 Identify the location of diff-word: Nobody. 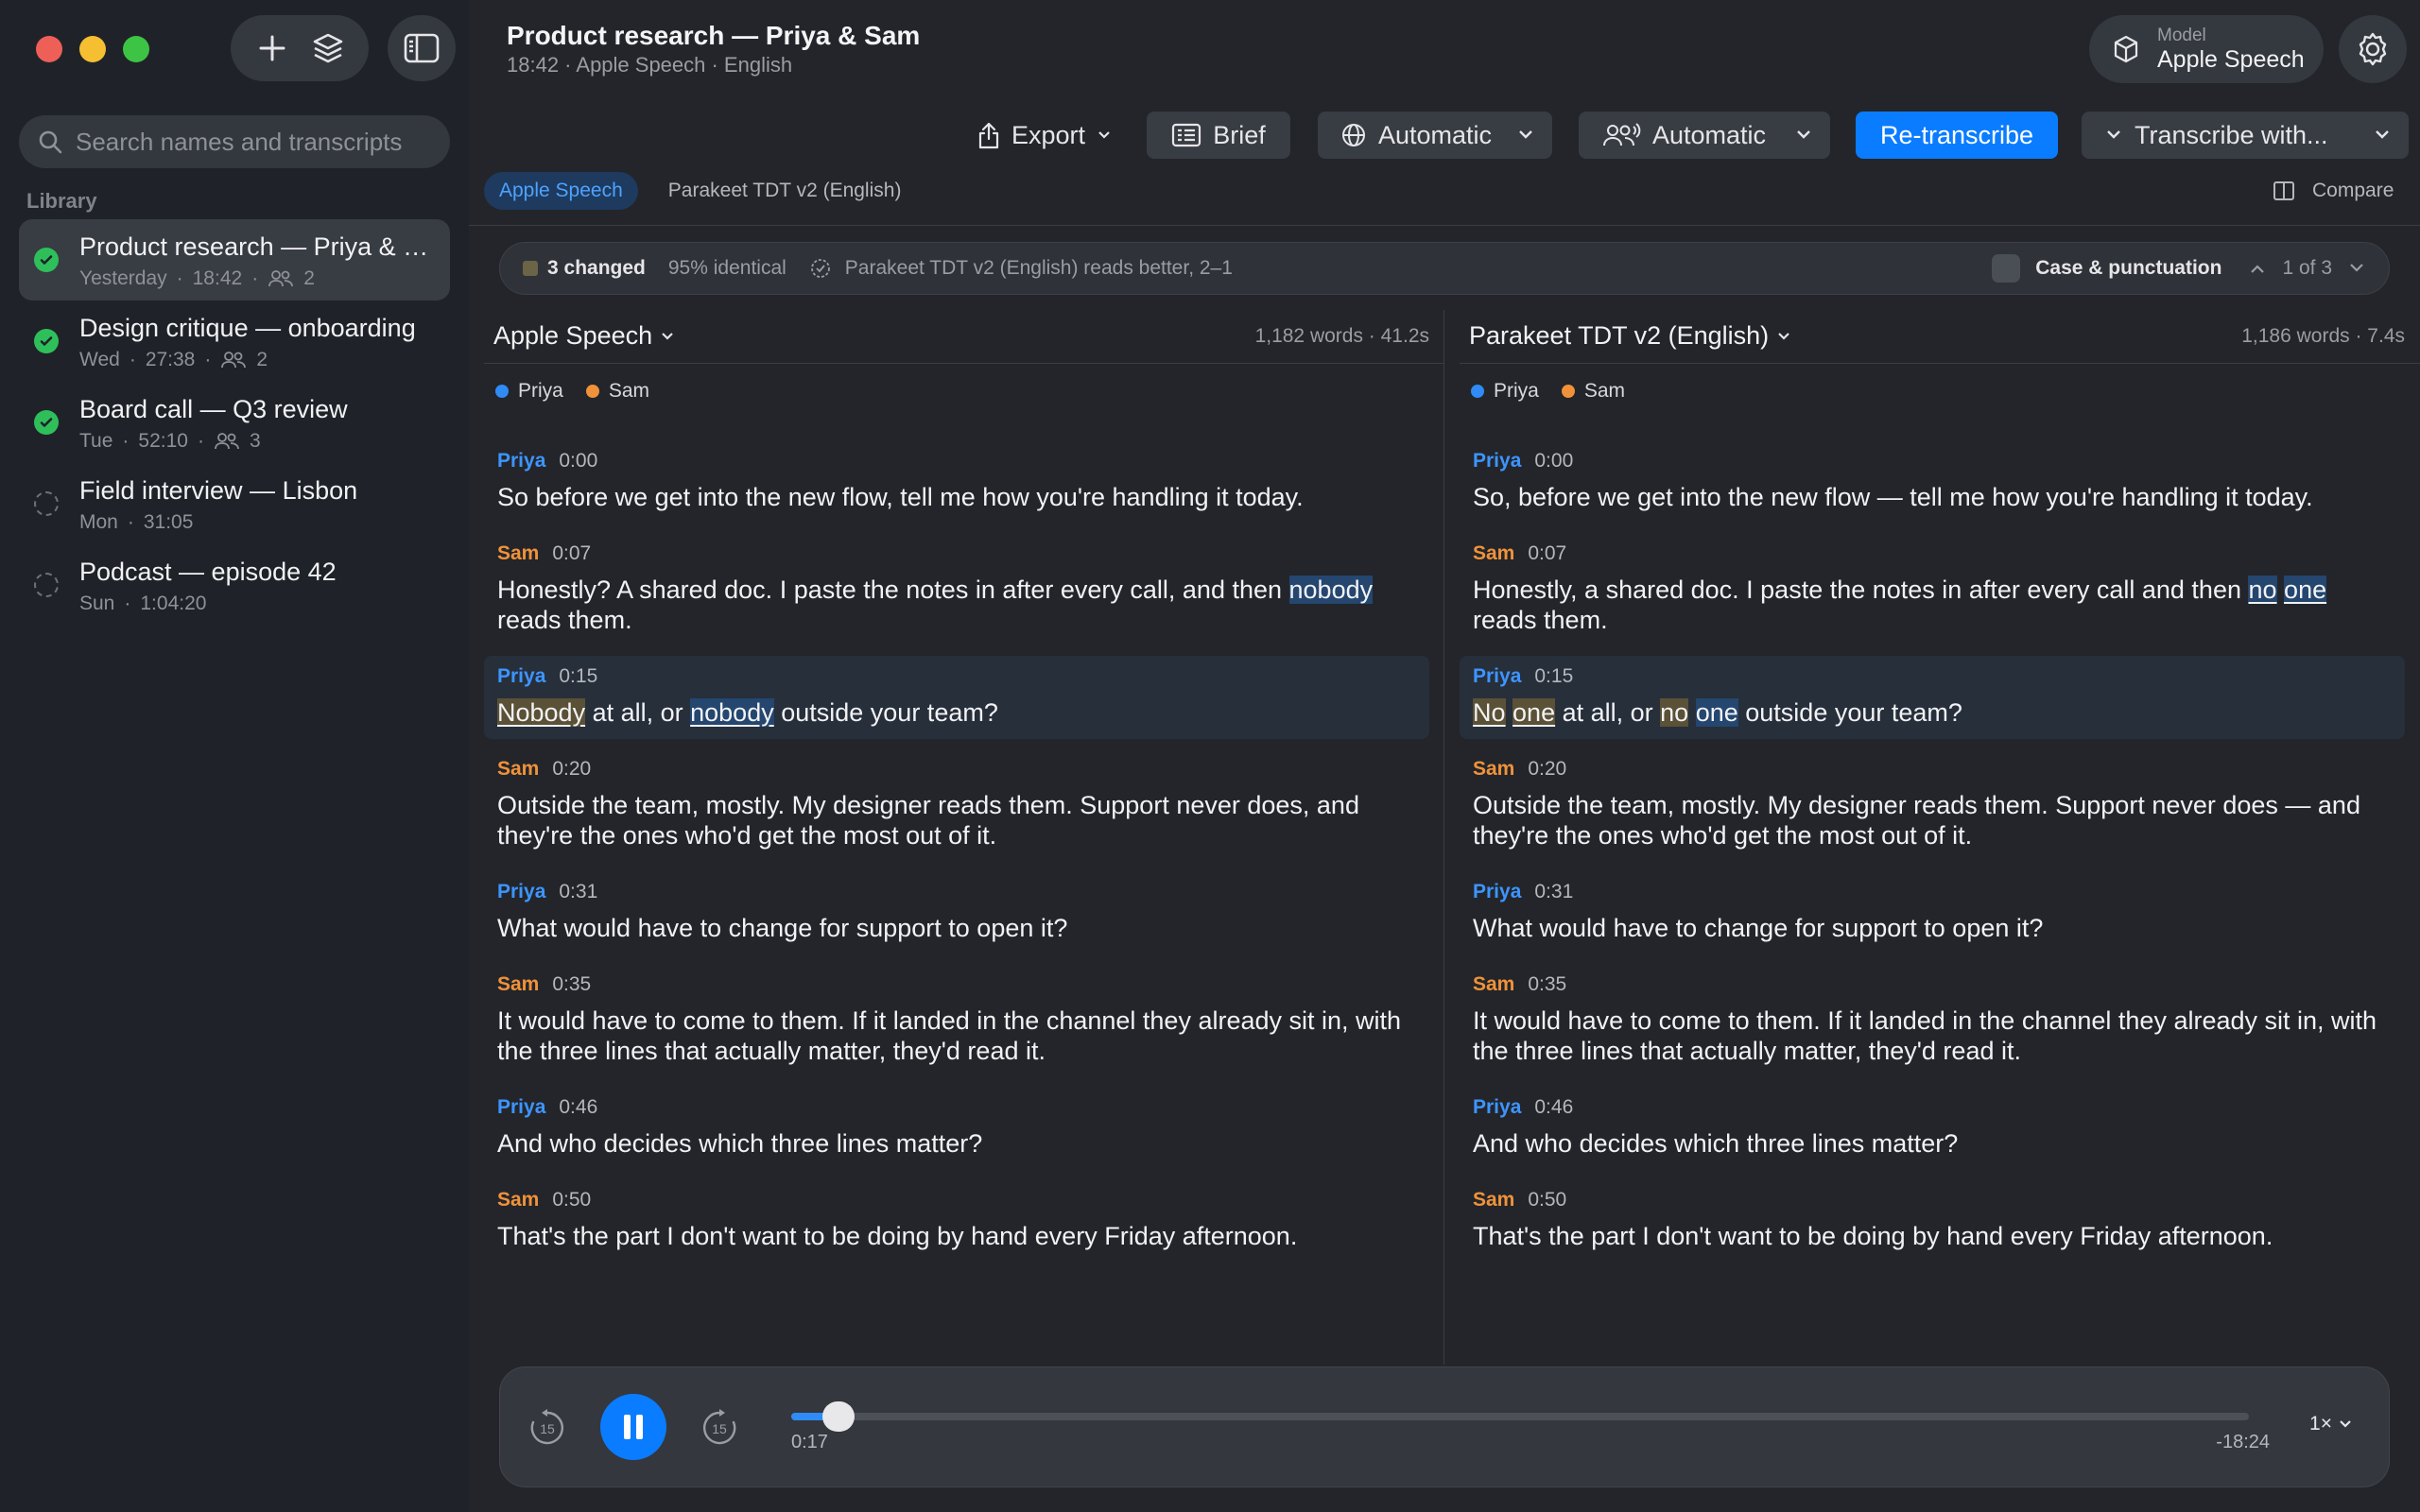
(541, 712).